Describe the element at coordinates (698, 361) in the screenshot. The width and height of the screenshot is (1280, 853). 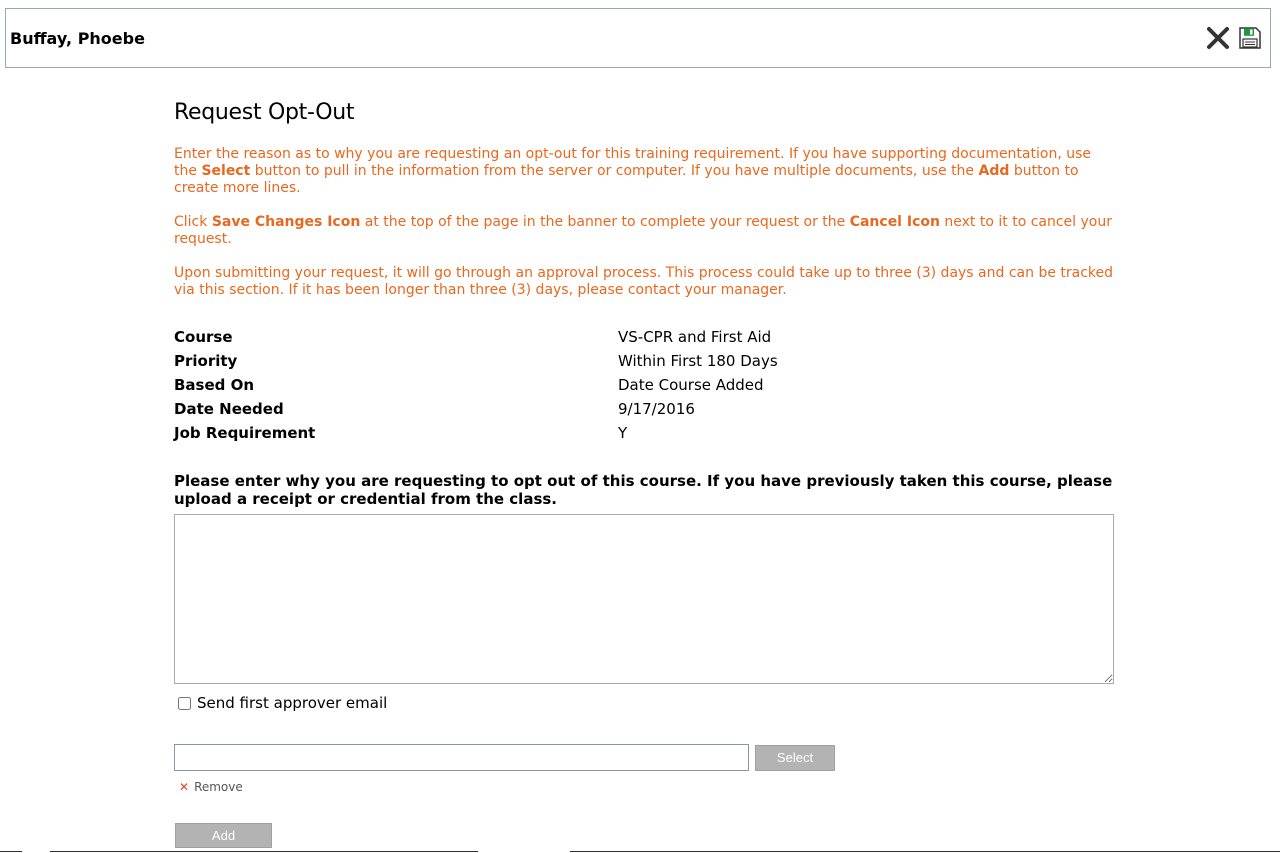
I see `detail-value: Within First 180 Days` at that location.